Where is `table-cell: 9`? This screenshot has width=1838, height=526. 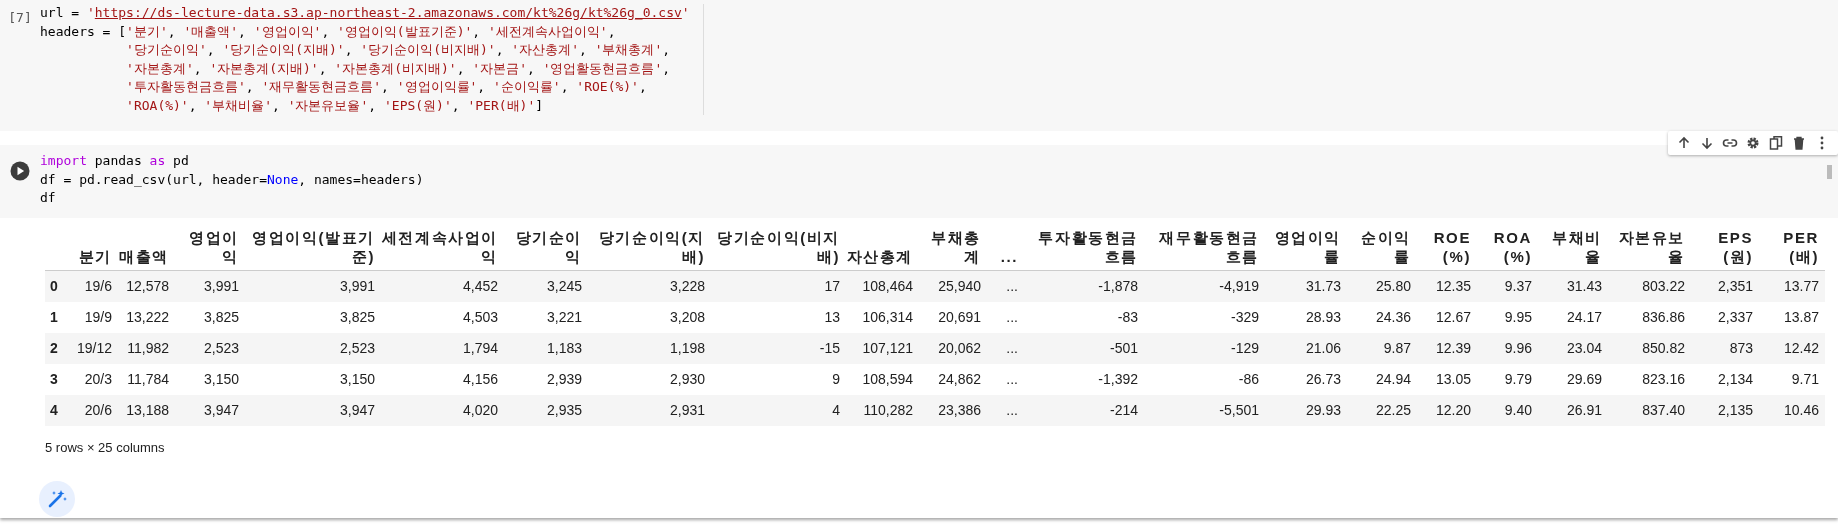 table-cell: 9 is located at coordinates (778, 379).